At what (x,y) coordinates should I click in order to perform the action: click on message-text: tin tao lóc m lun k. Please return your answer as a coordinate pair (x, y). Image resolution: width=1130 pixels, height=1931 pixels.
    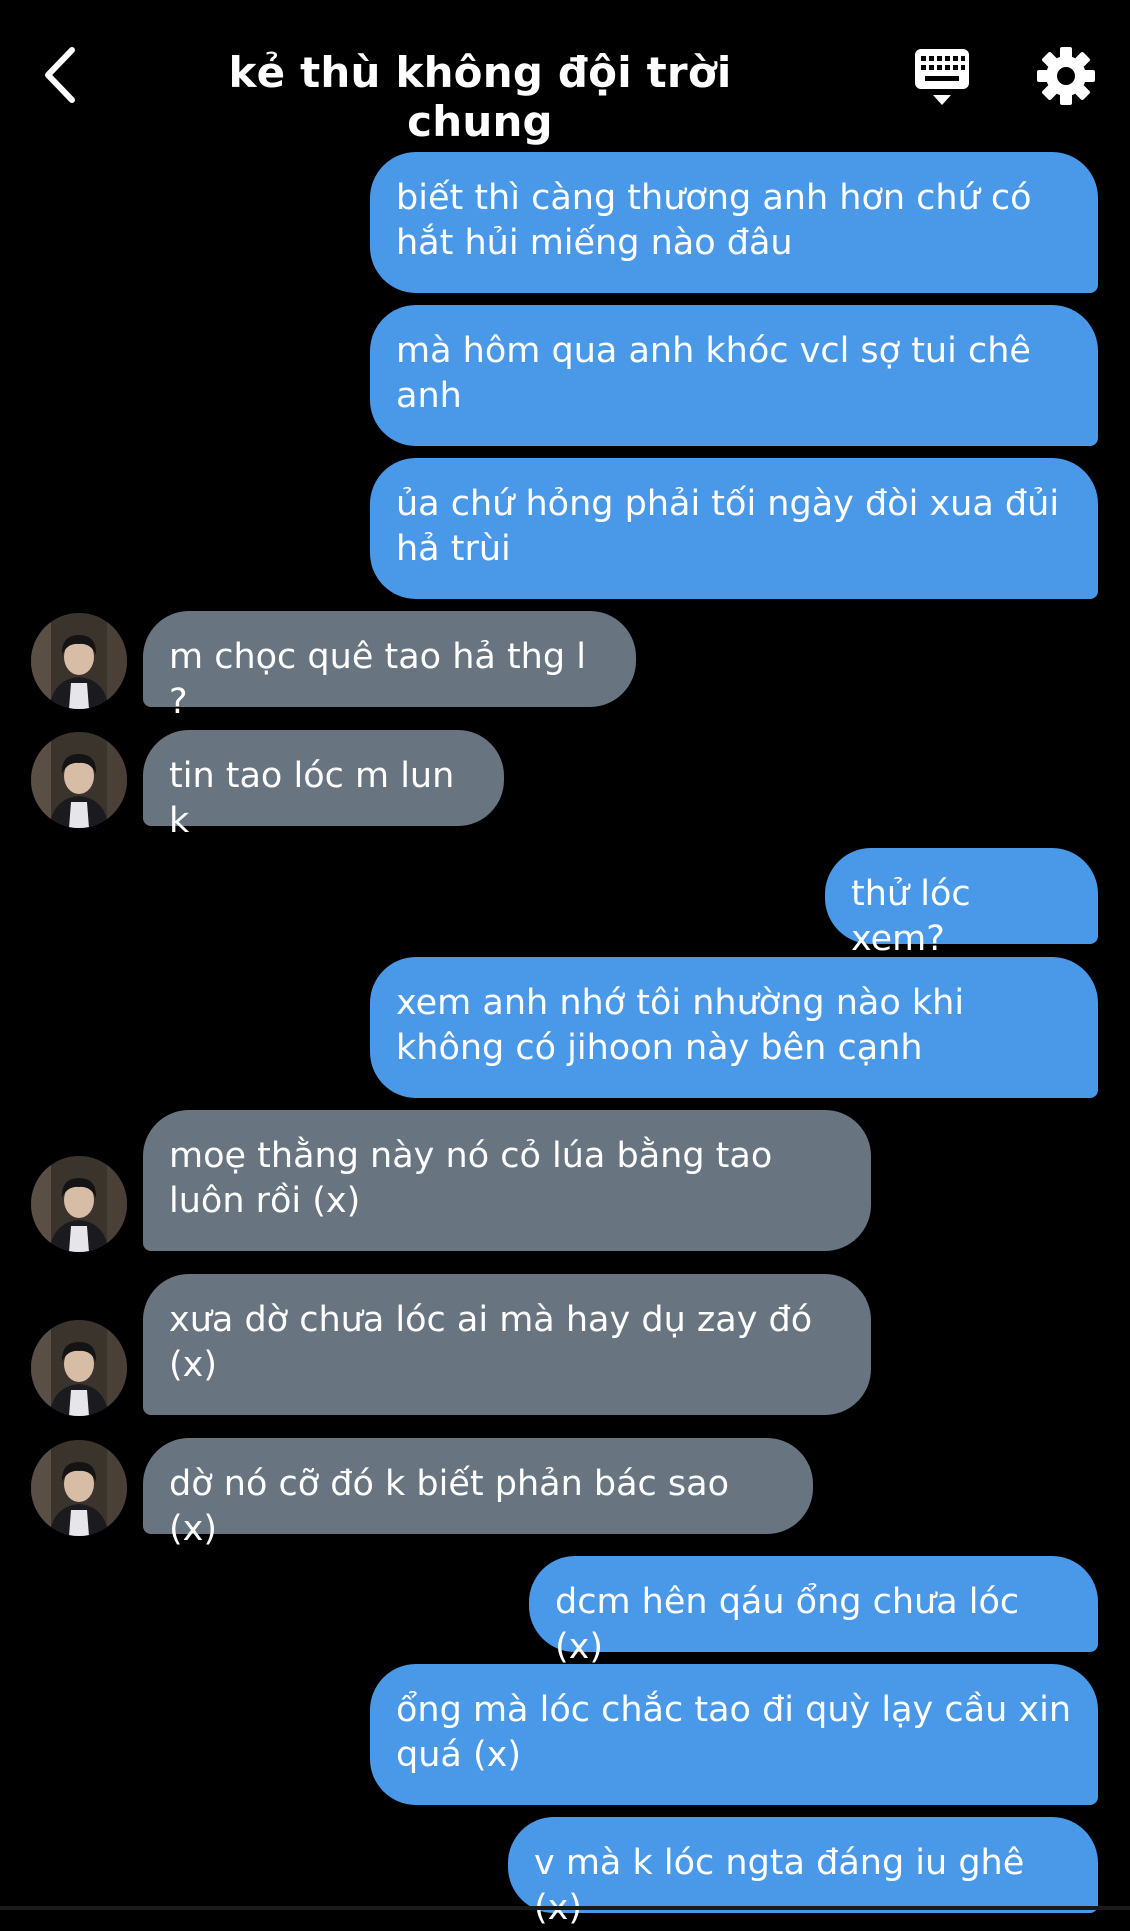
    Looking at the image, I should click on (312, 798).